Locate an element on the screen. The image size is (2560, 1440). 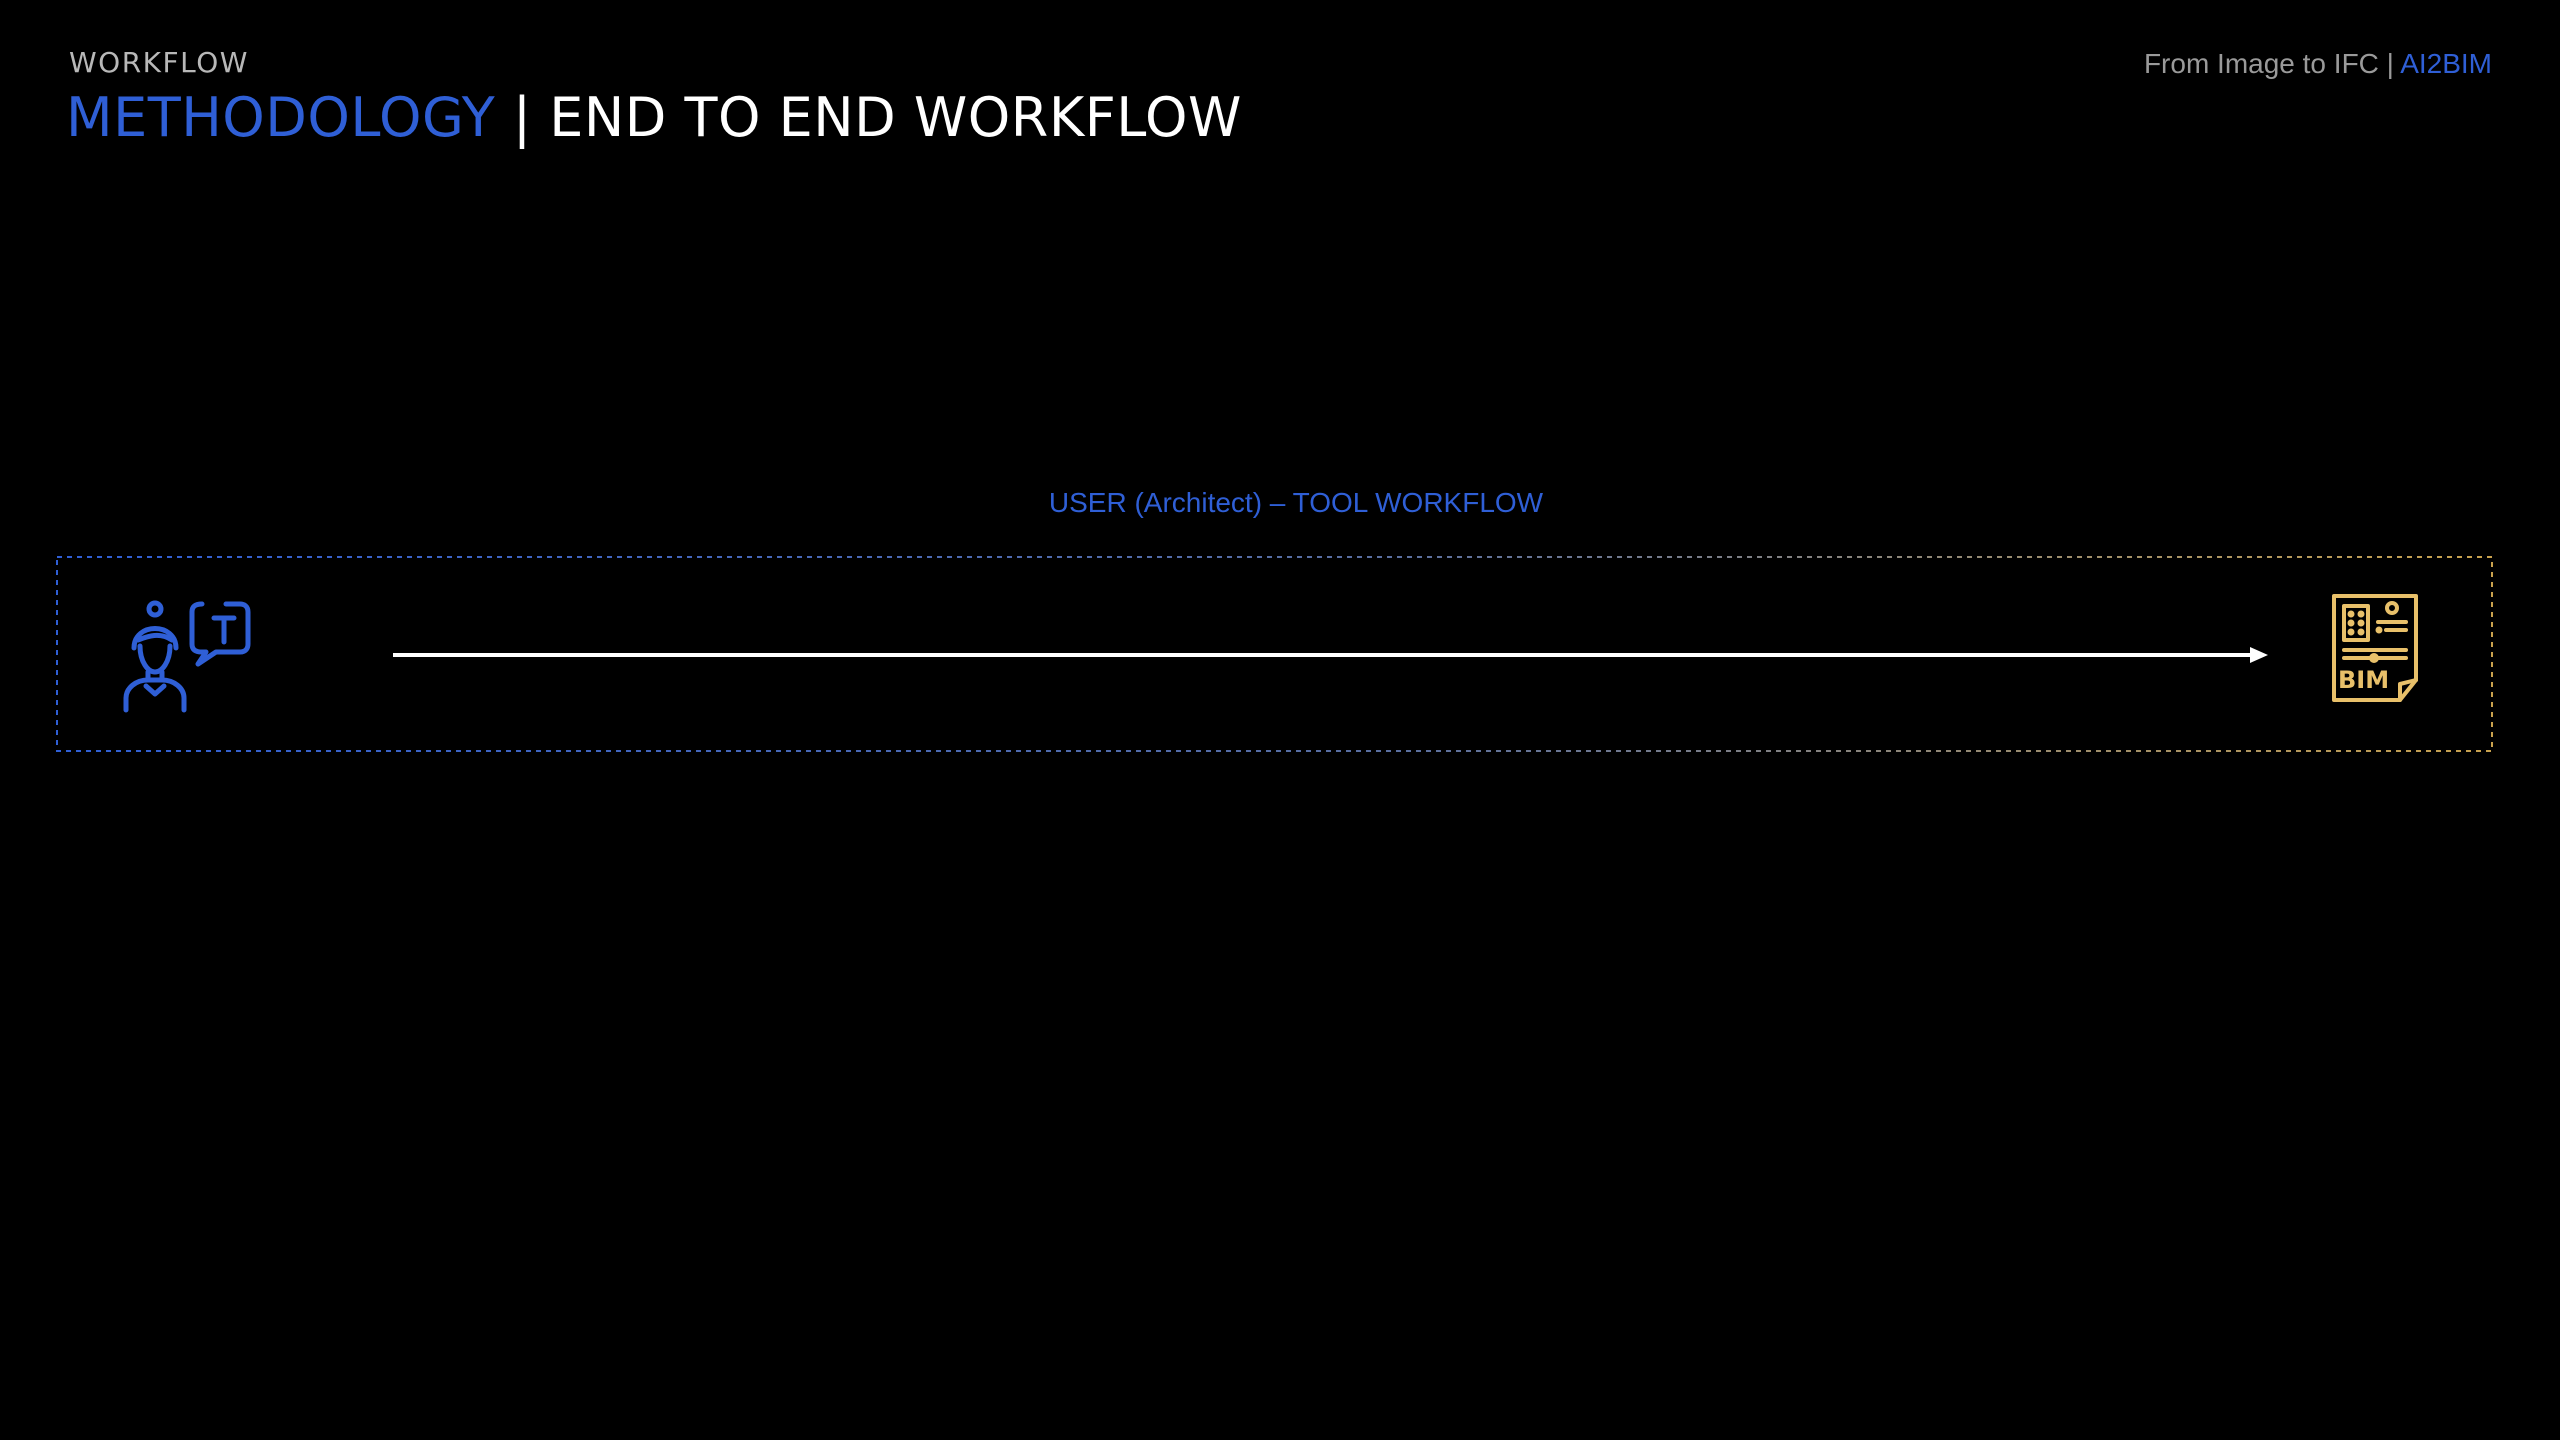
workflow-container: BIM is located at coordinates (1274, 654).